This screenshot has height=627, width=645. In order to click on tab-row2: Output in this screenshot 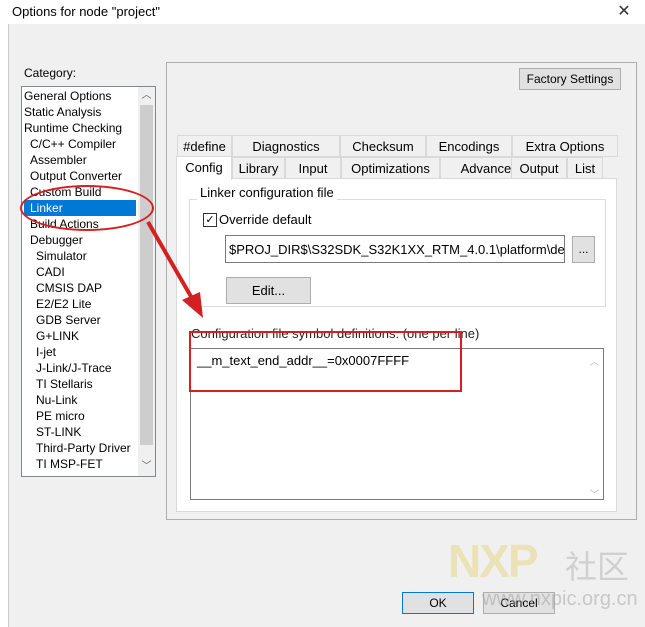, I will do `click(539, 168)`.